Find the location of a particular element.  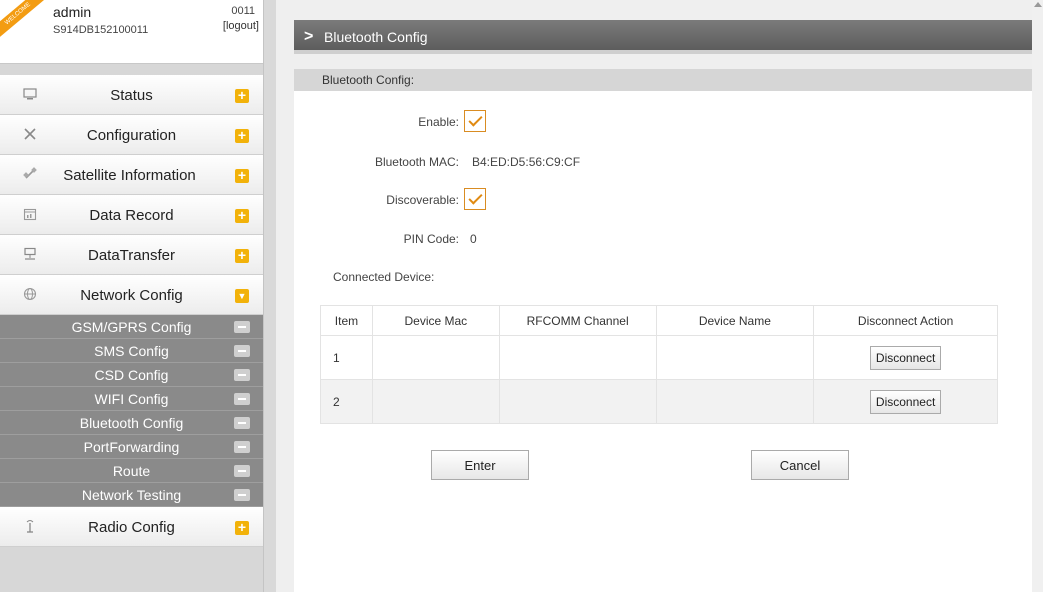

submenu-item-bluetooth-config: Bluetooth Config is located at coordinates (131, 423).